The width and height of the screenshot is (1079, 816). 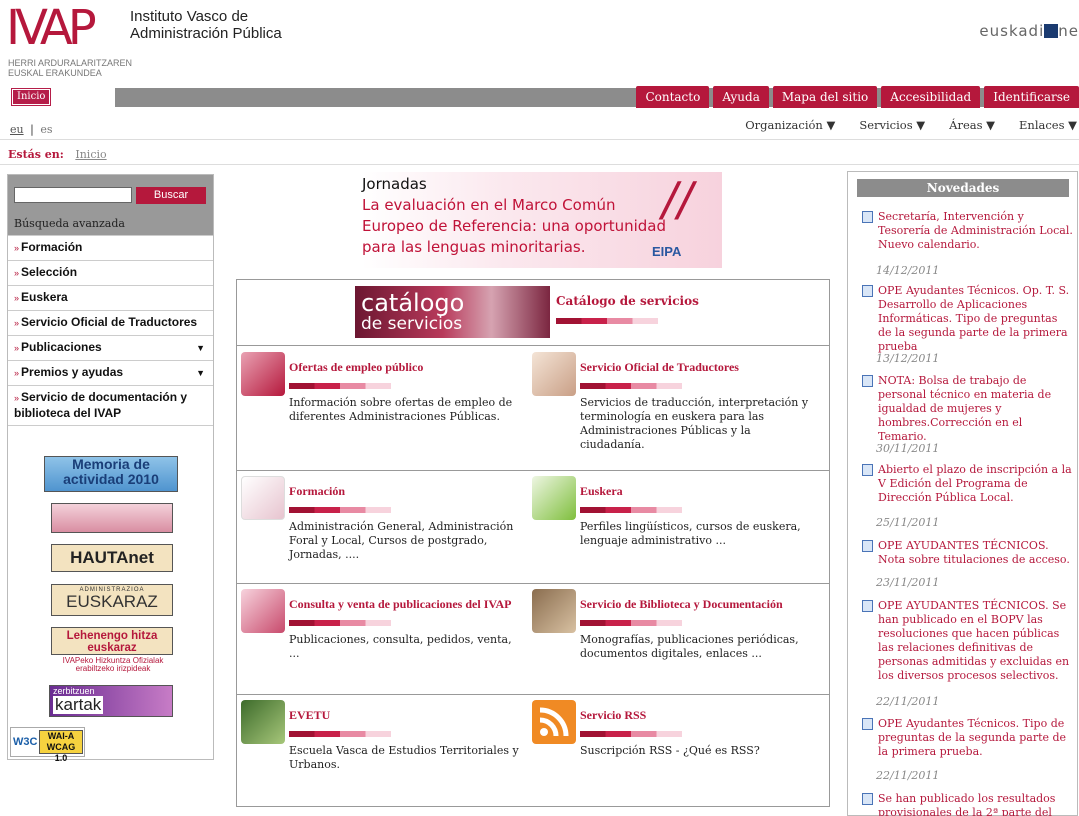 I want to click on sidebar-item-euskera: » Euskera, so click(x=110, y=297).